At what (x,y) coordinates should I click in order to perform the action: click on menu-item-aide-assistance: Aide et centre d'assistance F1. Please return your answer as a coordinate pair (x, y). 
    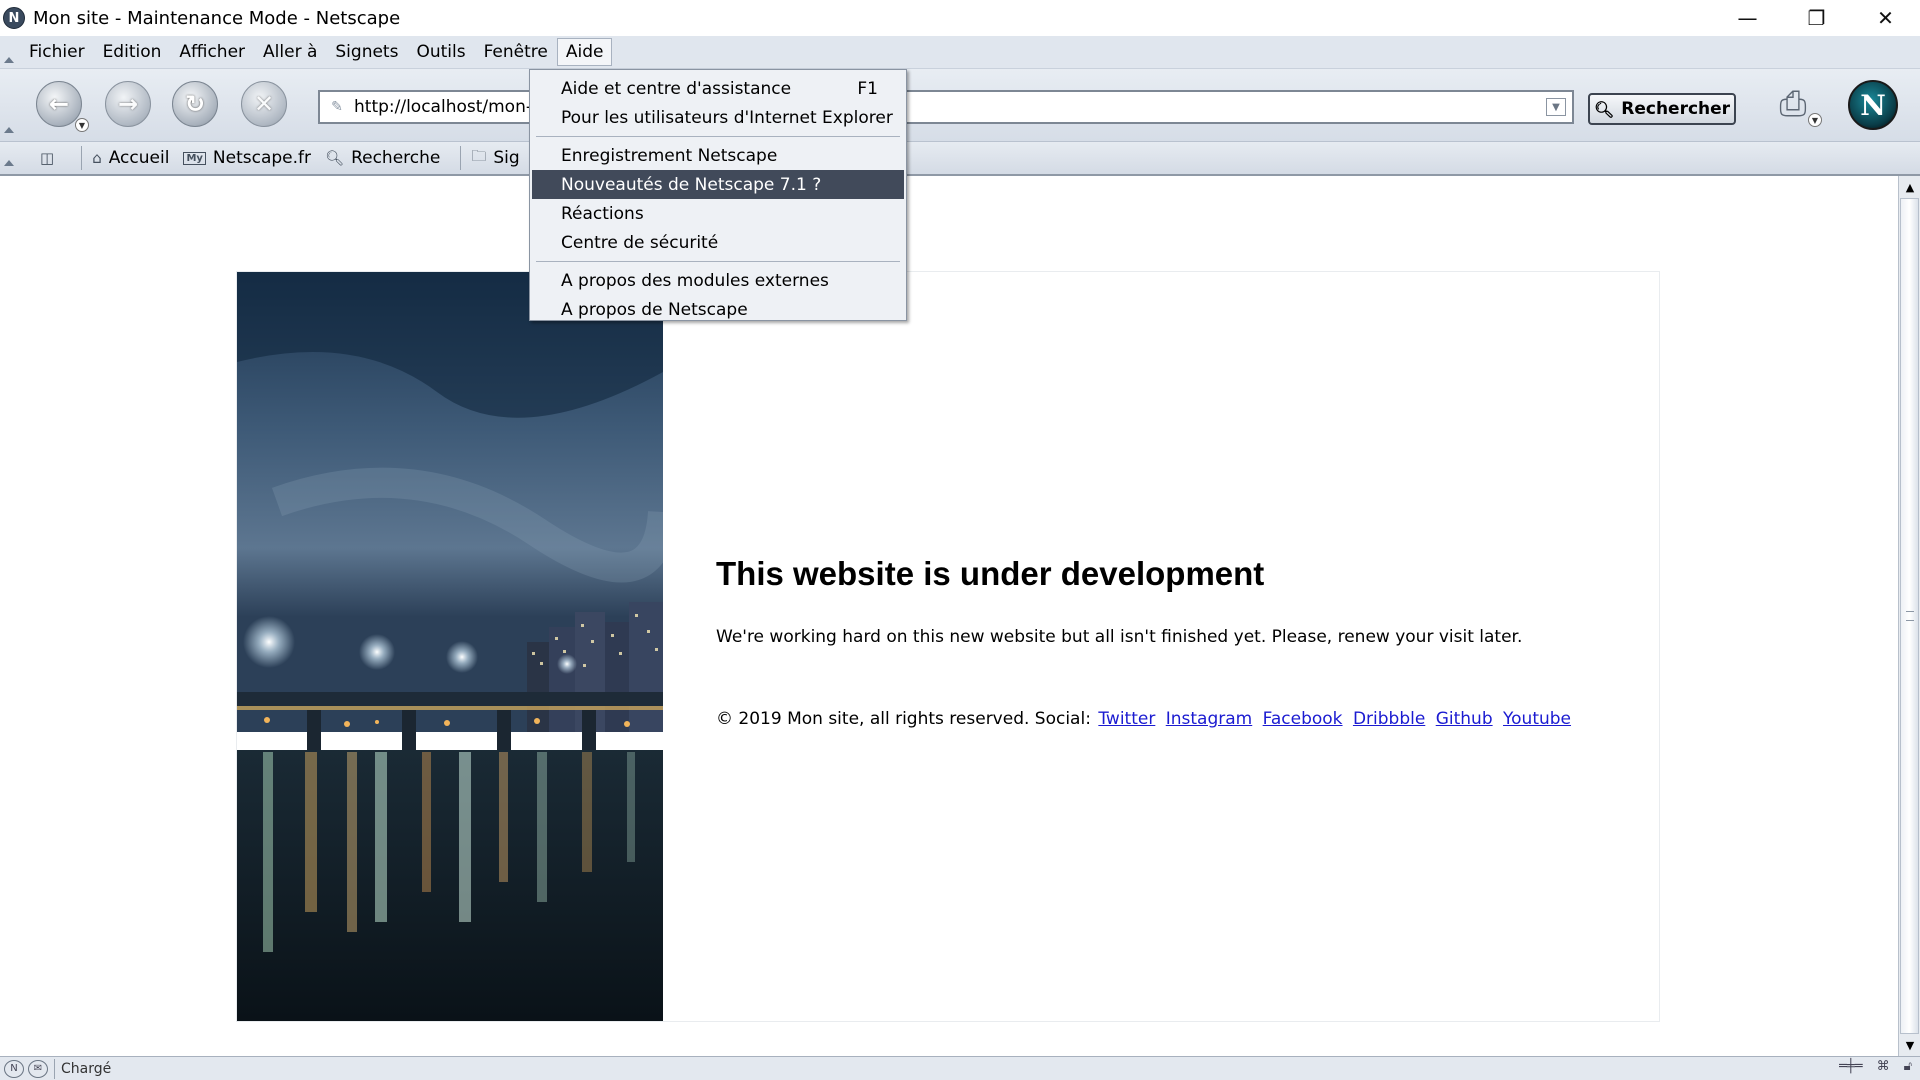
    Looking at the image, I should click on (718, 88).